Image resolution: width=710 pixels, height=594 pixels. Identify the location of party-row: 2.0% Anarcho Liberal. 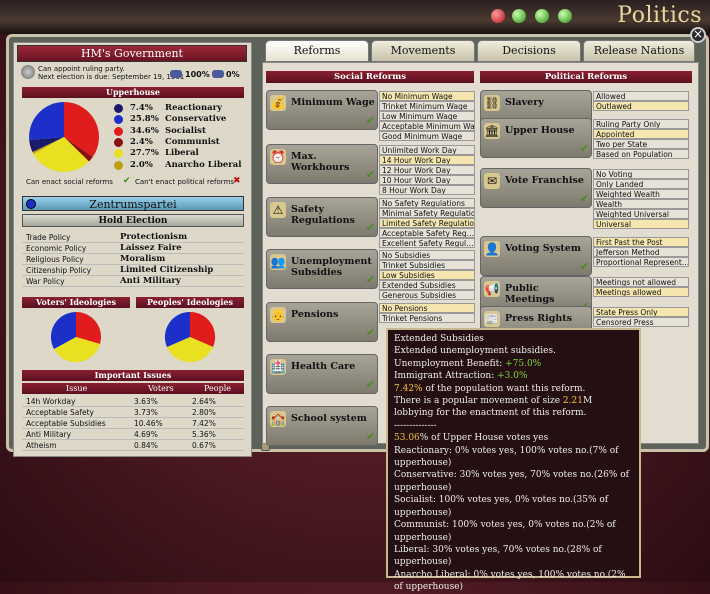
(176, 165).